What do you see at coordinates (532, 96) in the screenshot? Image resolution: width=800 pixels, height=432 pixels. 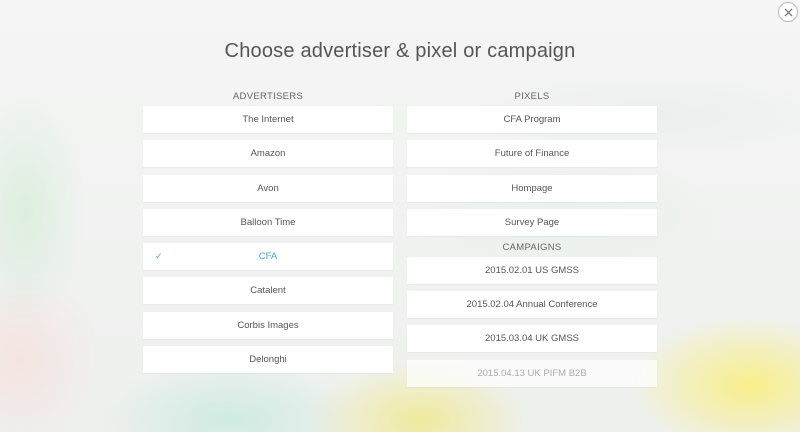 I see `pixels-header: PIXELS` at bounding box center [532, 96].